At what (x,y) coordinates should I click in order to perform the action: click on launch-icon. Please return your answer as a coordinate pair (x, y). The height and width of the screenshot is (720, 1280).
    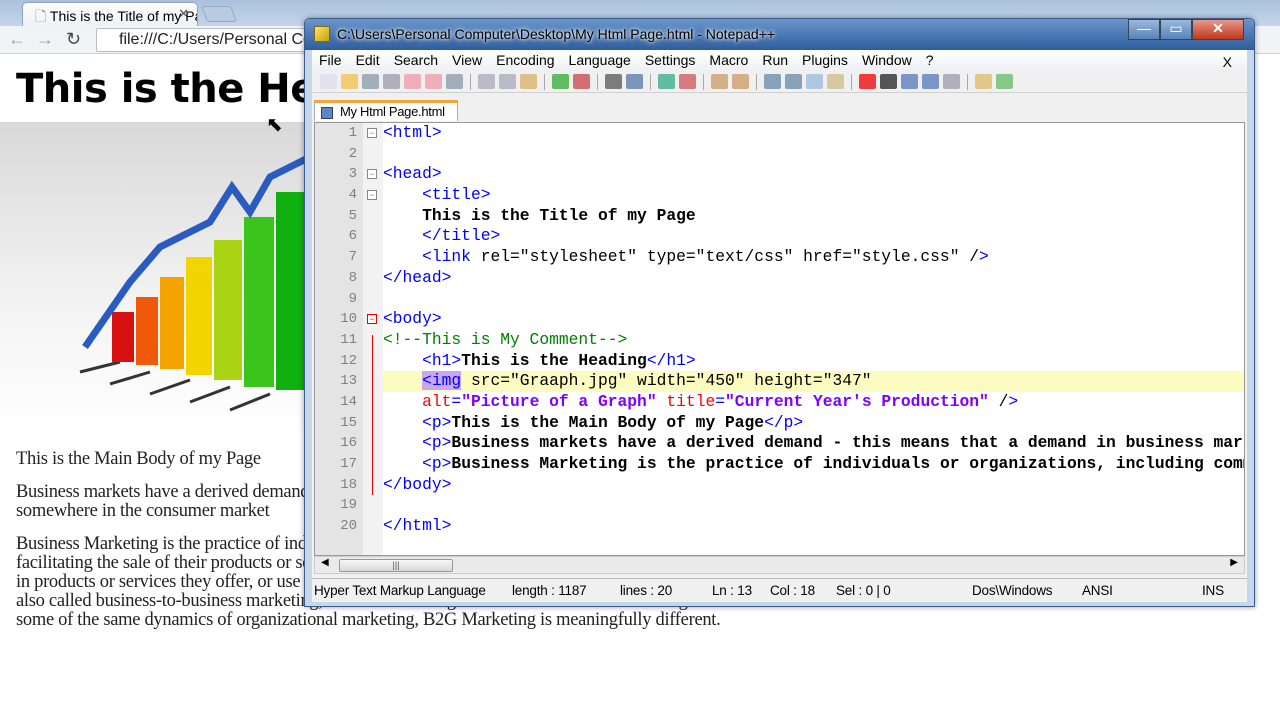
    Looking at the image, I should click on (983, 81).